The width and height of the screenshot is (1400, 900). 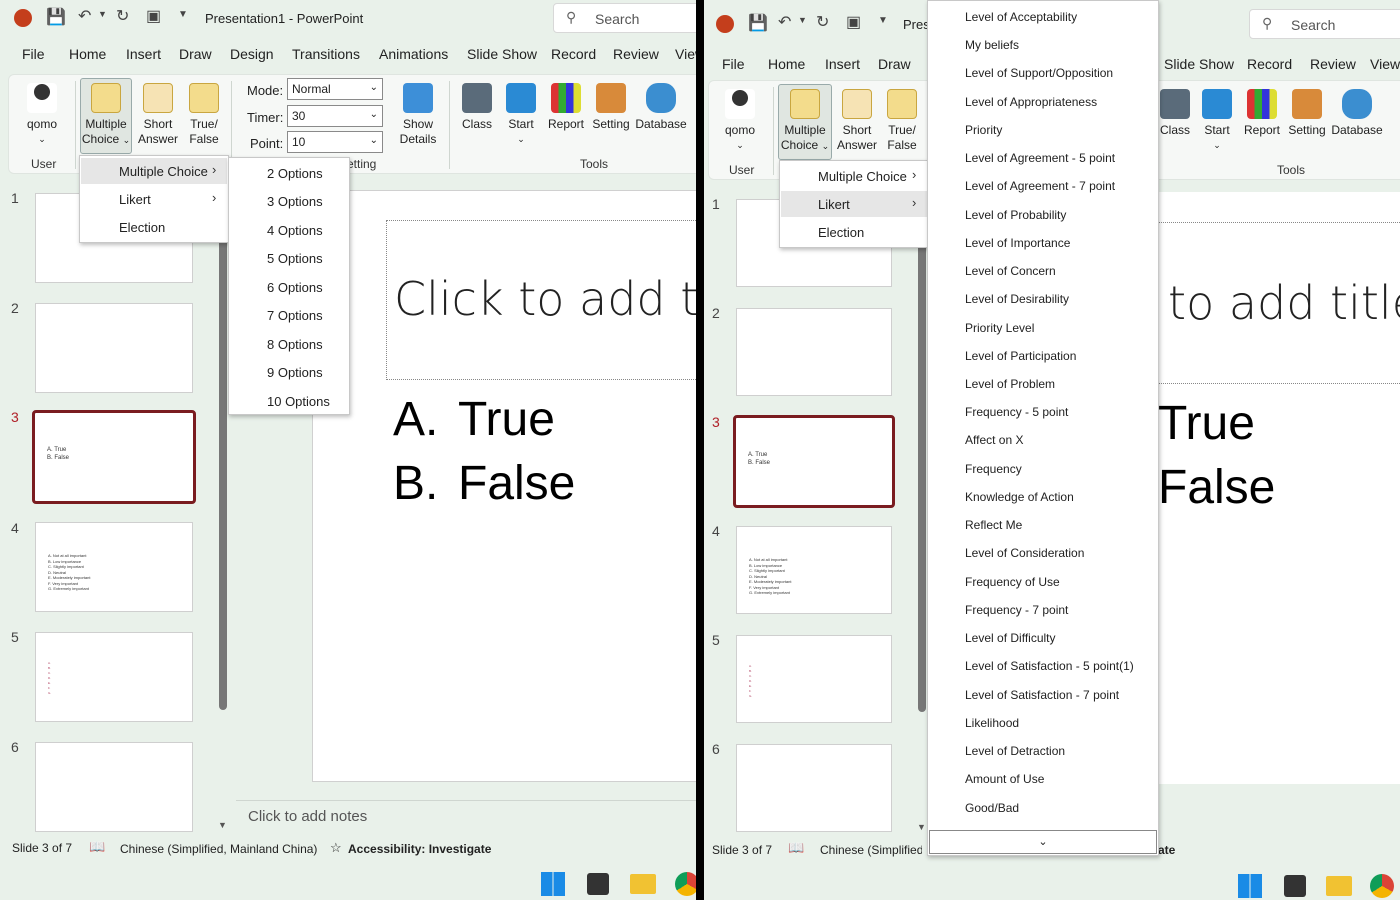 I want to click on menu-item-option: 9 Options, so click(x=295, y=372).